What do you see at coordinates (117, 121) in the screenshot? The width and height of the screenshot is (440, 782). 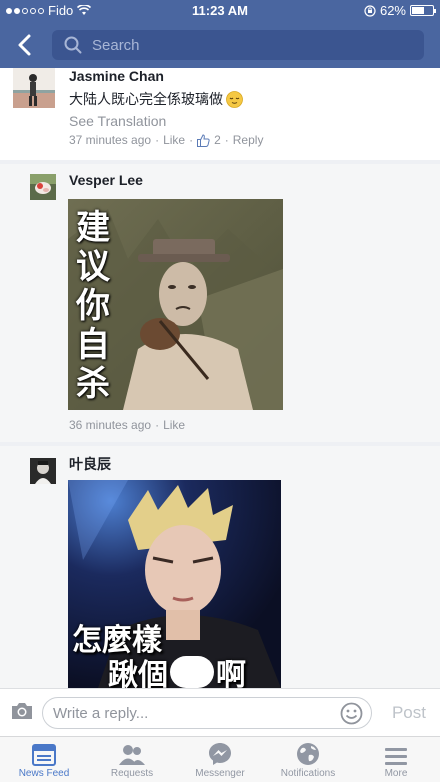 I see `see-translation-link: See Translation` at bounding box center [117, 121].